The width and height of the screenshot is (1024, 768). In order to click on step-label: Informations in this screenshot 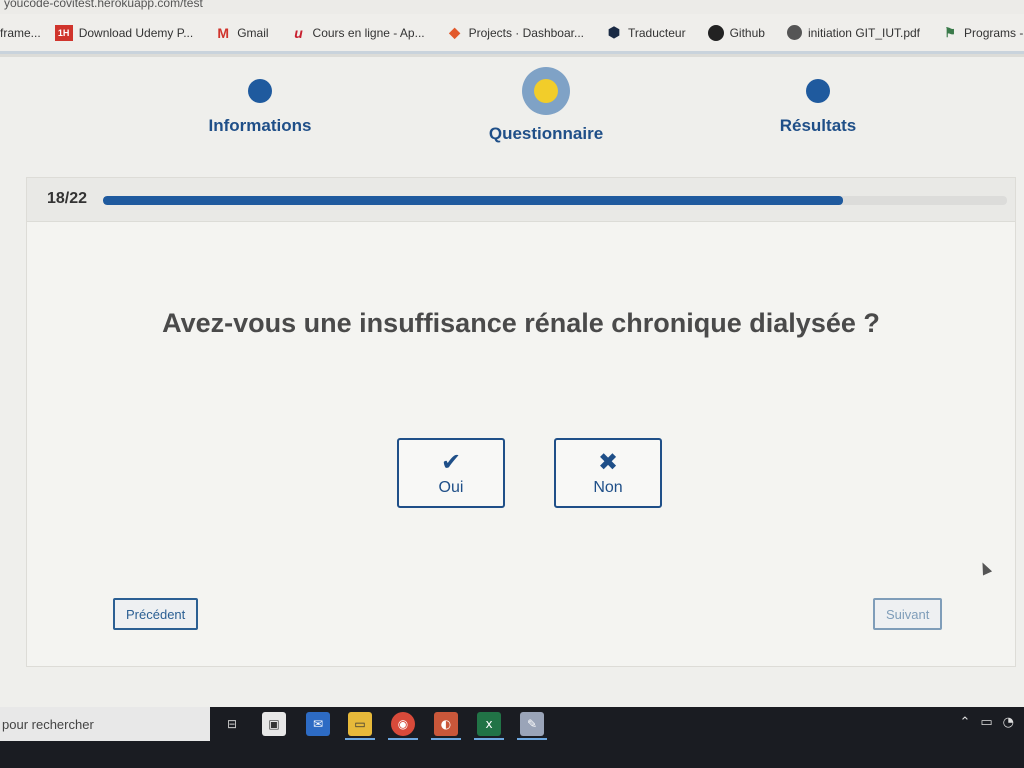, I will do `click(260, 125)`.